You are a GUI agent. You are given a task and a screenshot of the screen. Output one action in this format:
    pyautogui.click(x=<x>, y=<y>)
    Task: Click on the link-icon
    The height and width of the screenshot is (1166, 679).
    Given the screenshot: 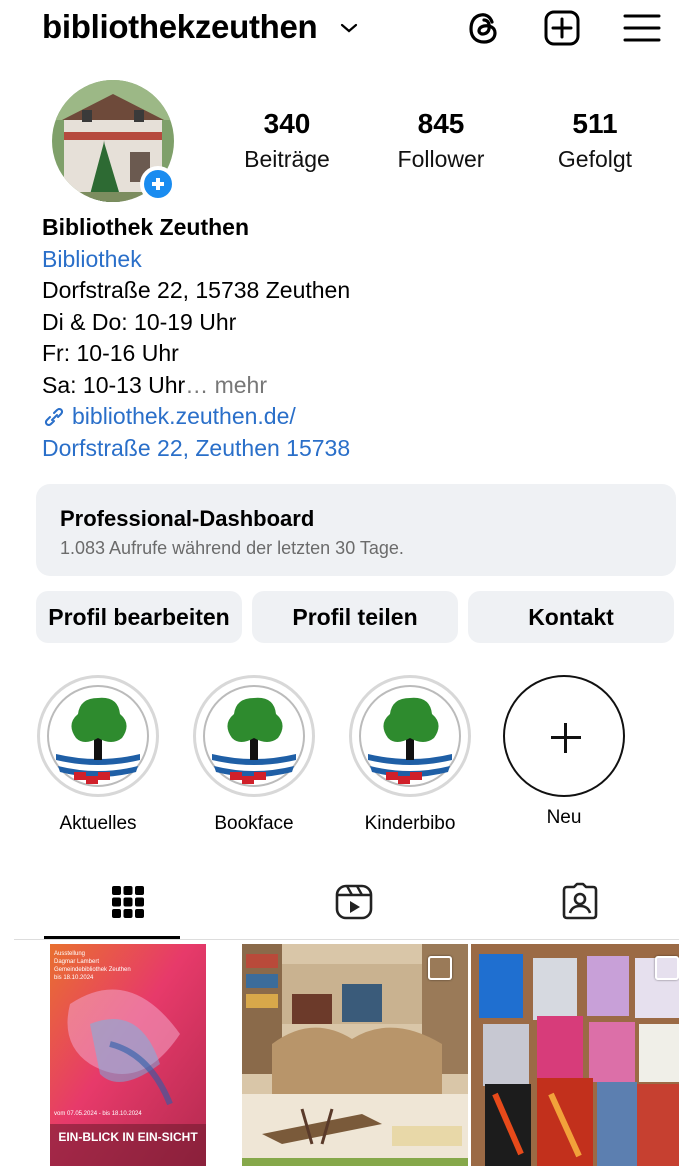 What is the action you would take?
    pyautogui.click(x=54, y=417)
    